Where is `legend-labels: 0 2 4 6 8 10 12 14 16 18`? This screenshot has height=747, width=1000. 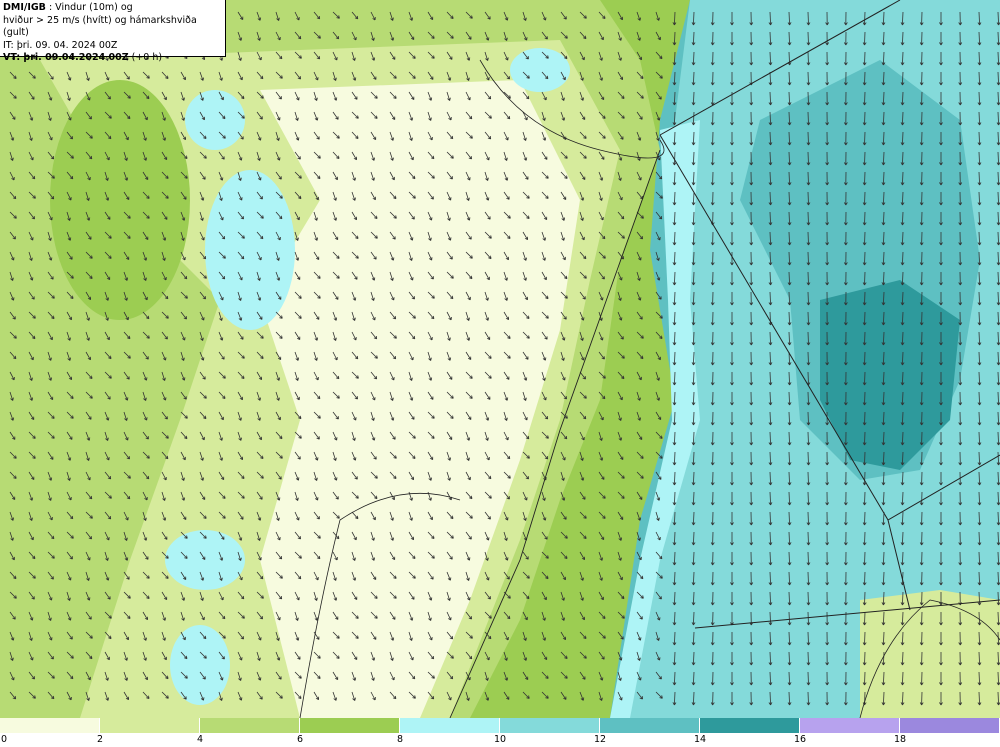
legend-labels: 0 2 4 6 8 10 12 14 16 18 is located at coordinates (500, 740).